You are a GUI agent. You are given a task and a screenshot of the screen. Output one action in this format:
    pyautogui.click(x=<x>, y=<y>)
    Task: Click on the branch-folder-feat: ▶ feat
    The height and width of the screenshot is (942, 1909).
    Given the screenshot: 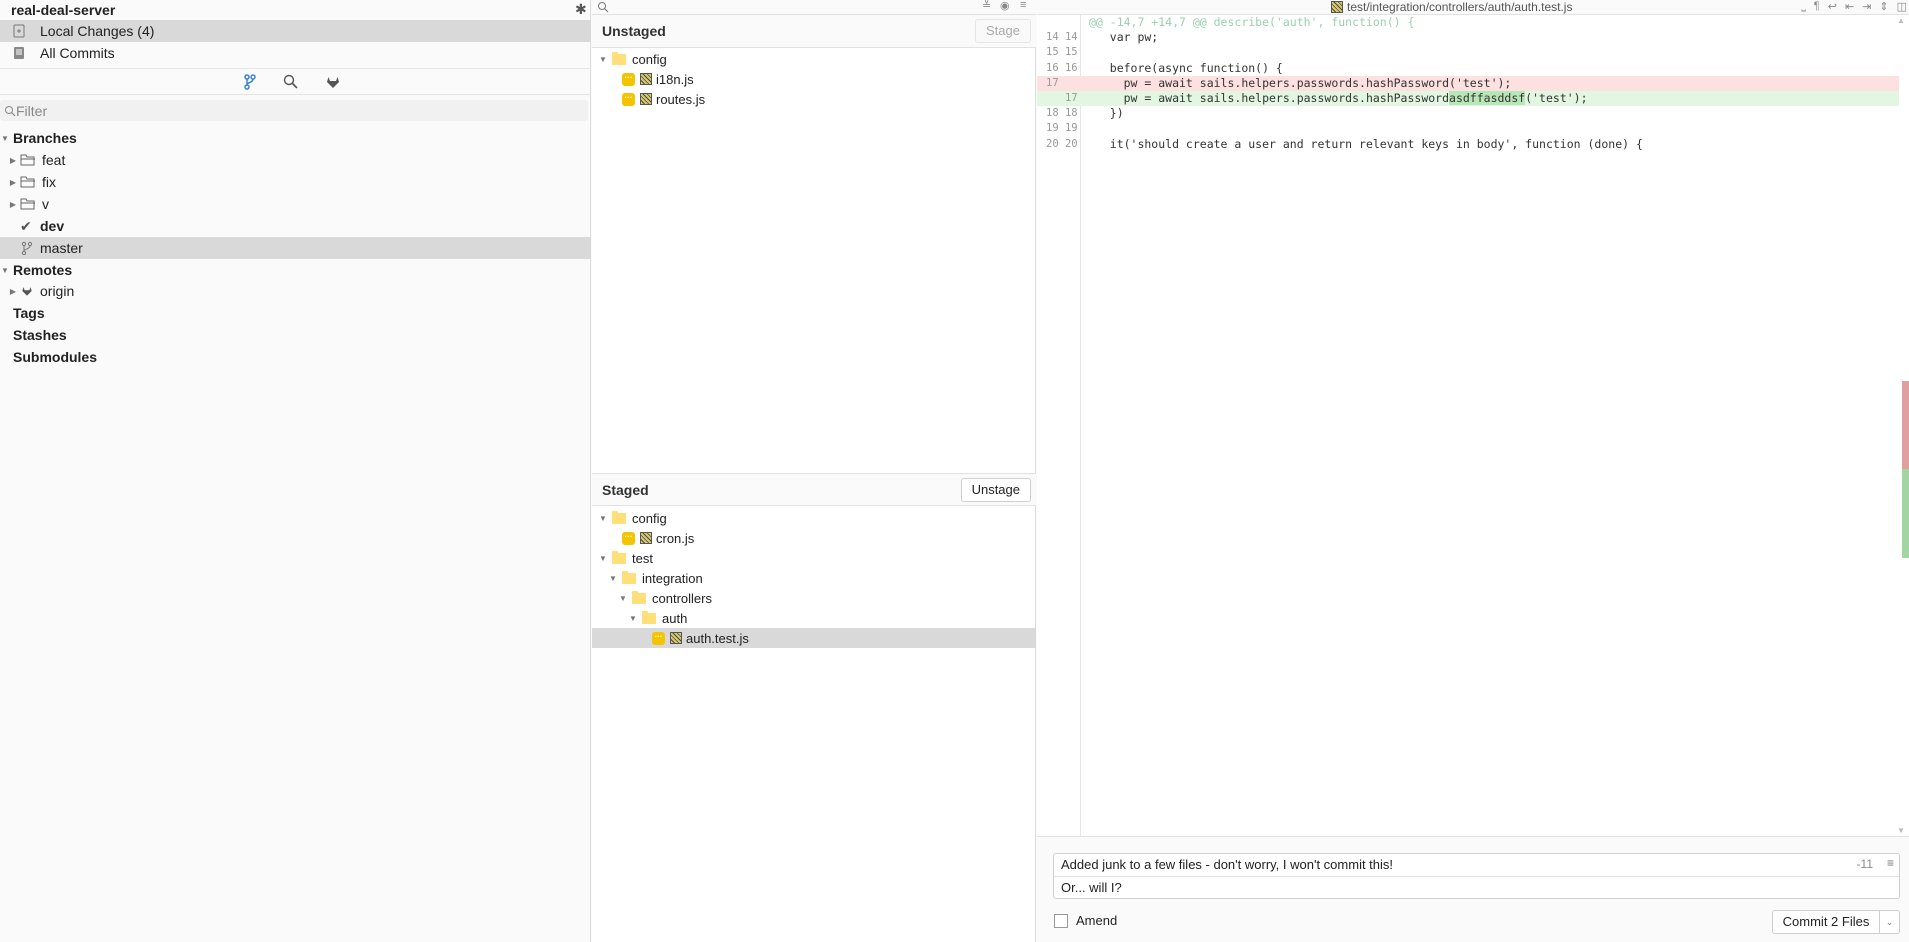 What is the action you would take?
    pyautogui.click(x=295, y=160)
    